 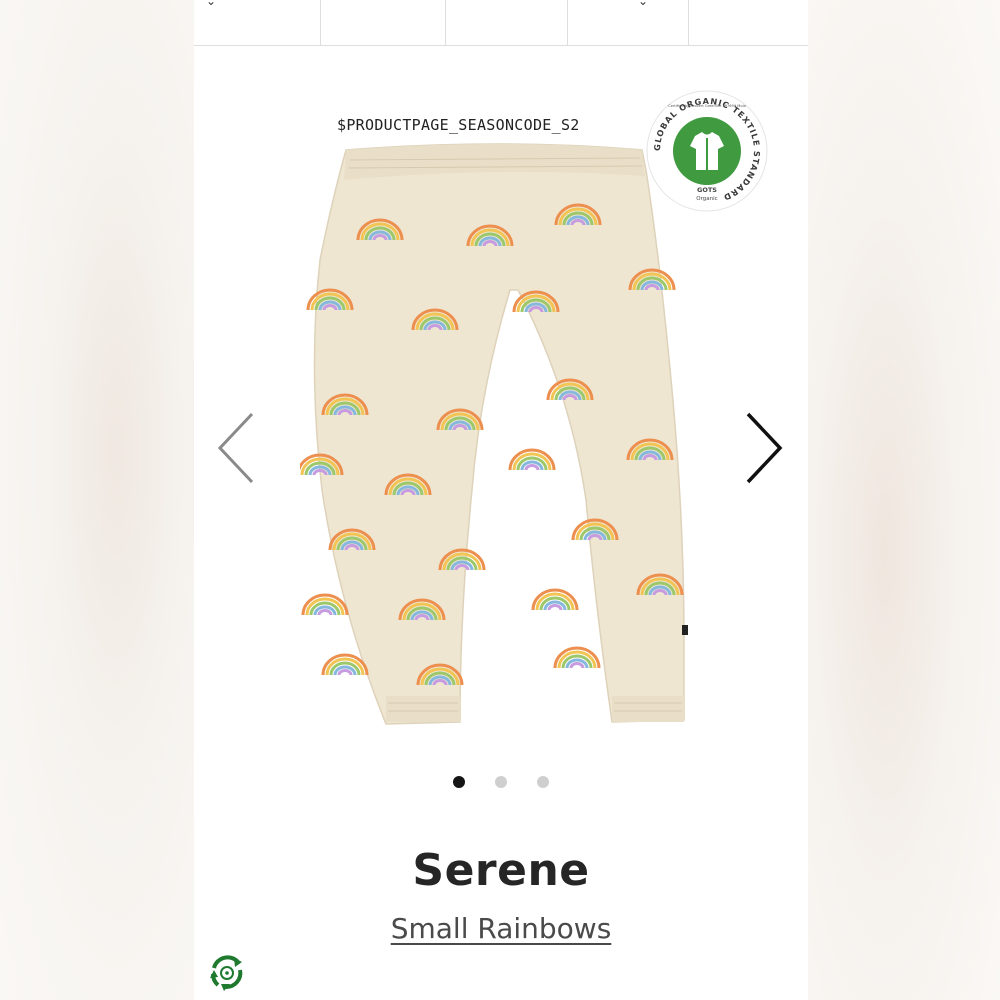 I want to click on product-print-link: Small Rainbows, so click(x=501, y=928).